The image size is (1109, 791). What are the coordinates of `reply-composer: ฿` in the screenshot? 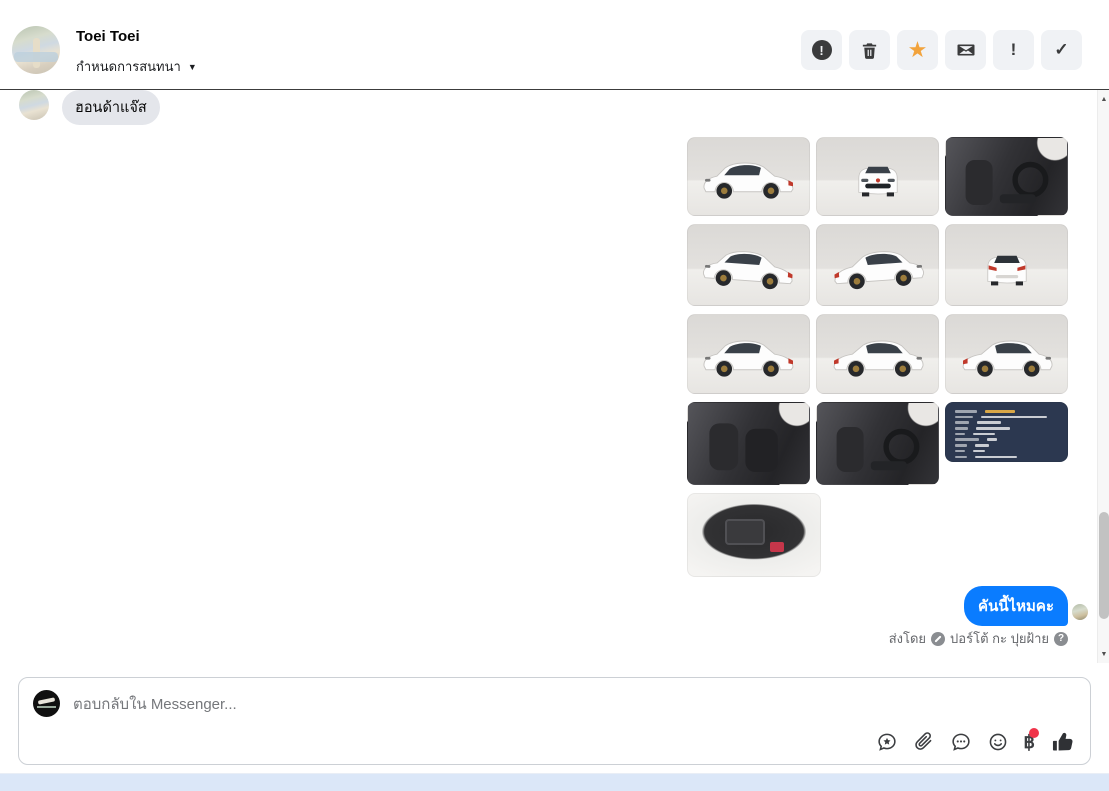 It's located at (554, 721).